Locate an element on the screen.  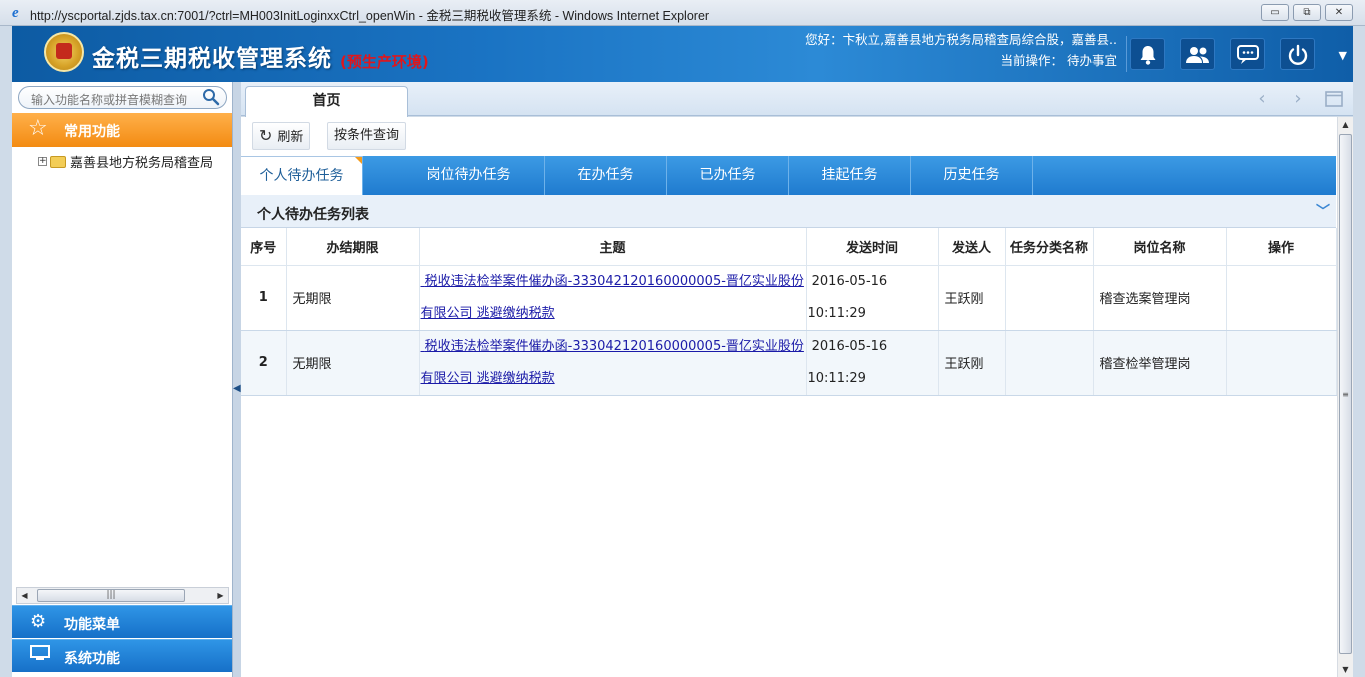
tab-prev-icon: ‹ is located at coordinates (1262, 100).